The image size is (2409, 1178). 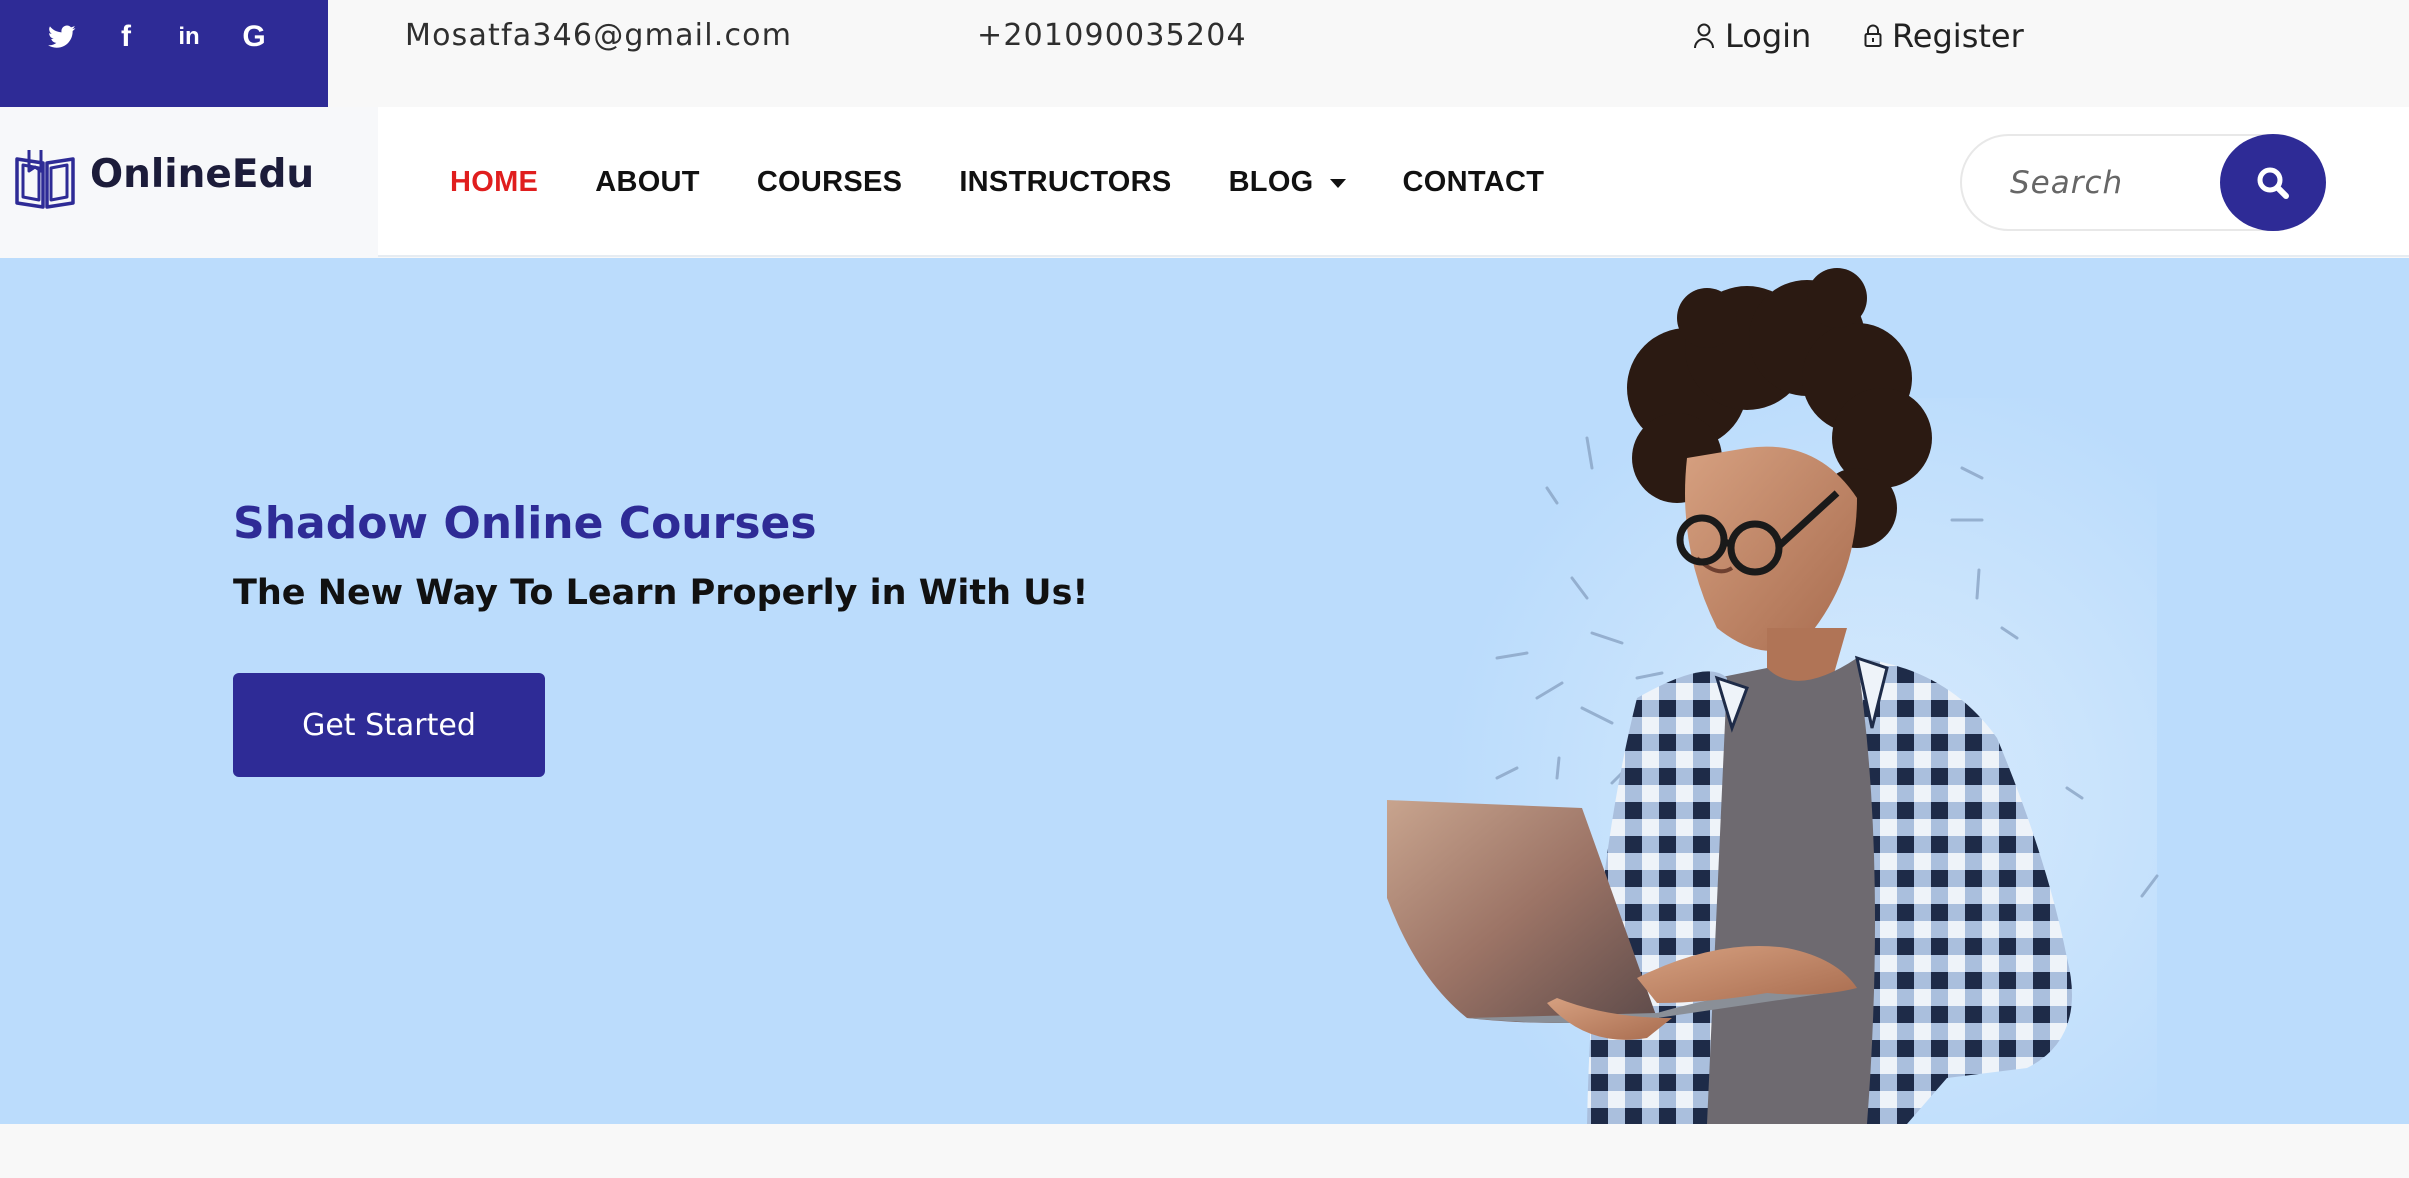 I want to click on search-icon, so click(x=2273, y=183).